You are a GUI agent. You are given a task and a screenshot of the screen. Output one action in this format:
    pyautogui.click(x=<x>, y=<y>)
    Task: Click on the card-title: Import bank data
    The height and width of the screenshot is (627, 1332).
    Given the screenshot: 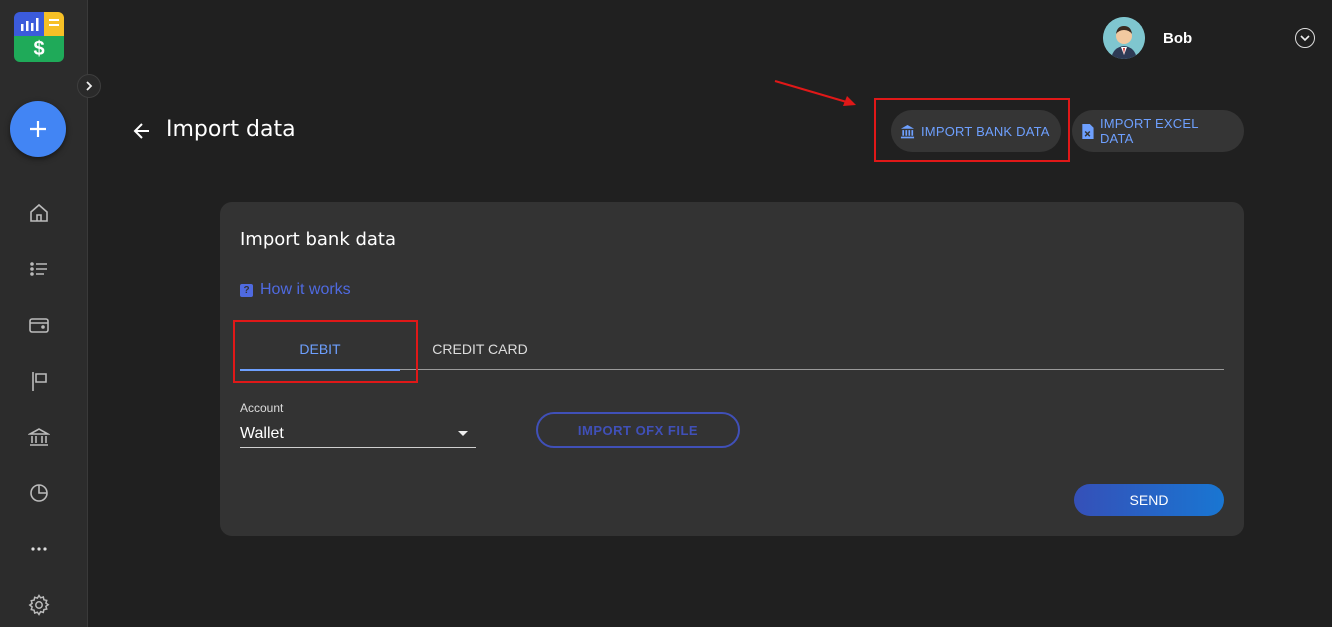 What is the action you would take?
    pyautogui.click(x=318, y=239)
    